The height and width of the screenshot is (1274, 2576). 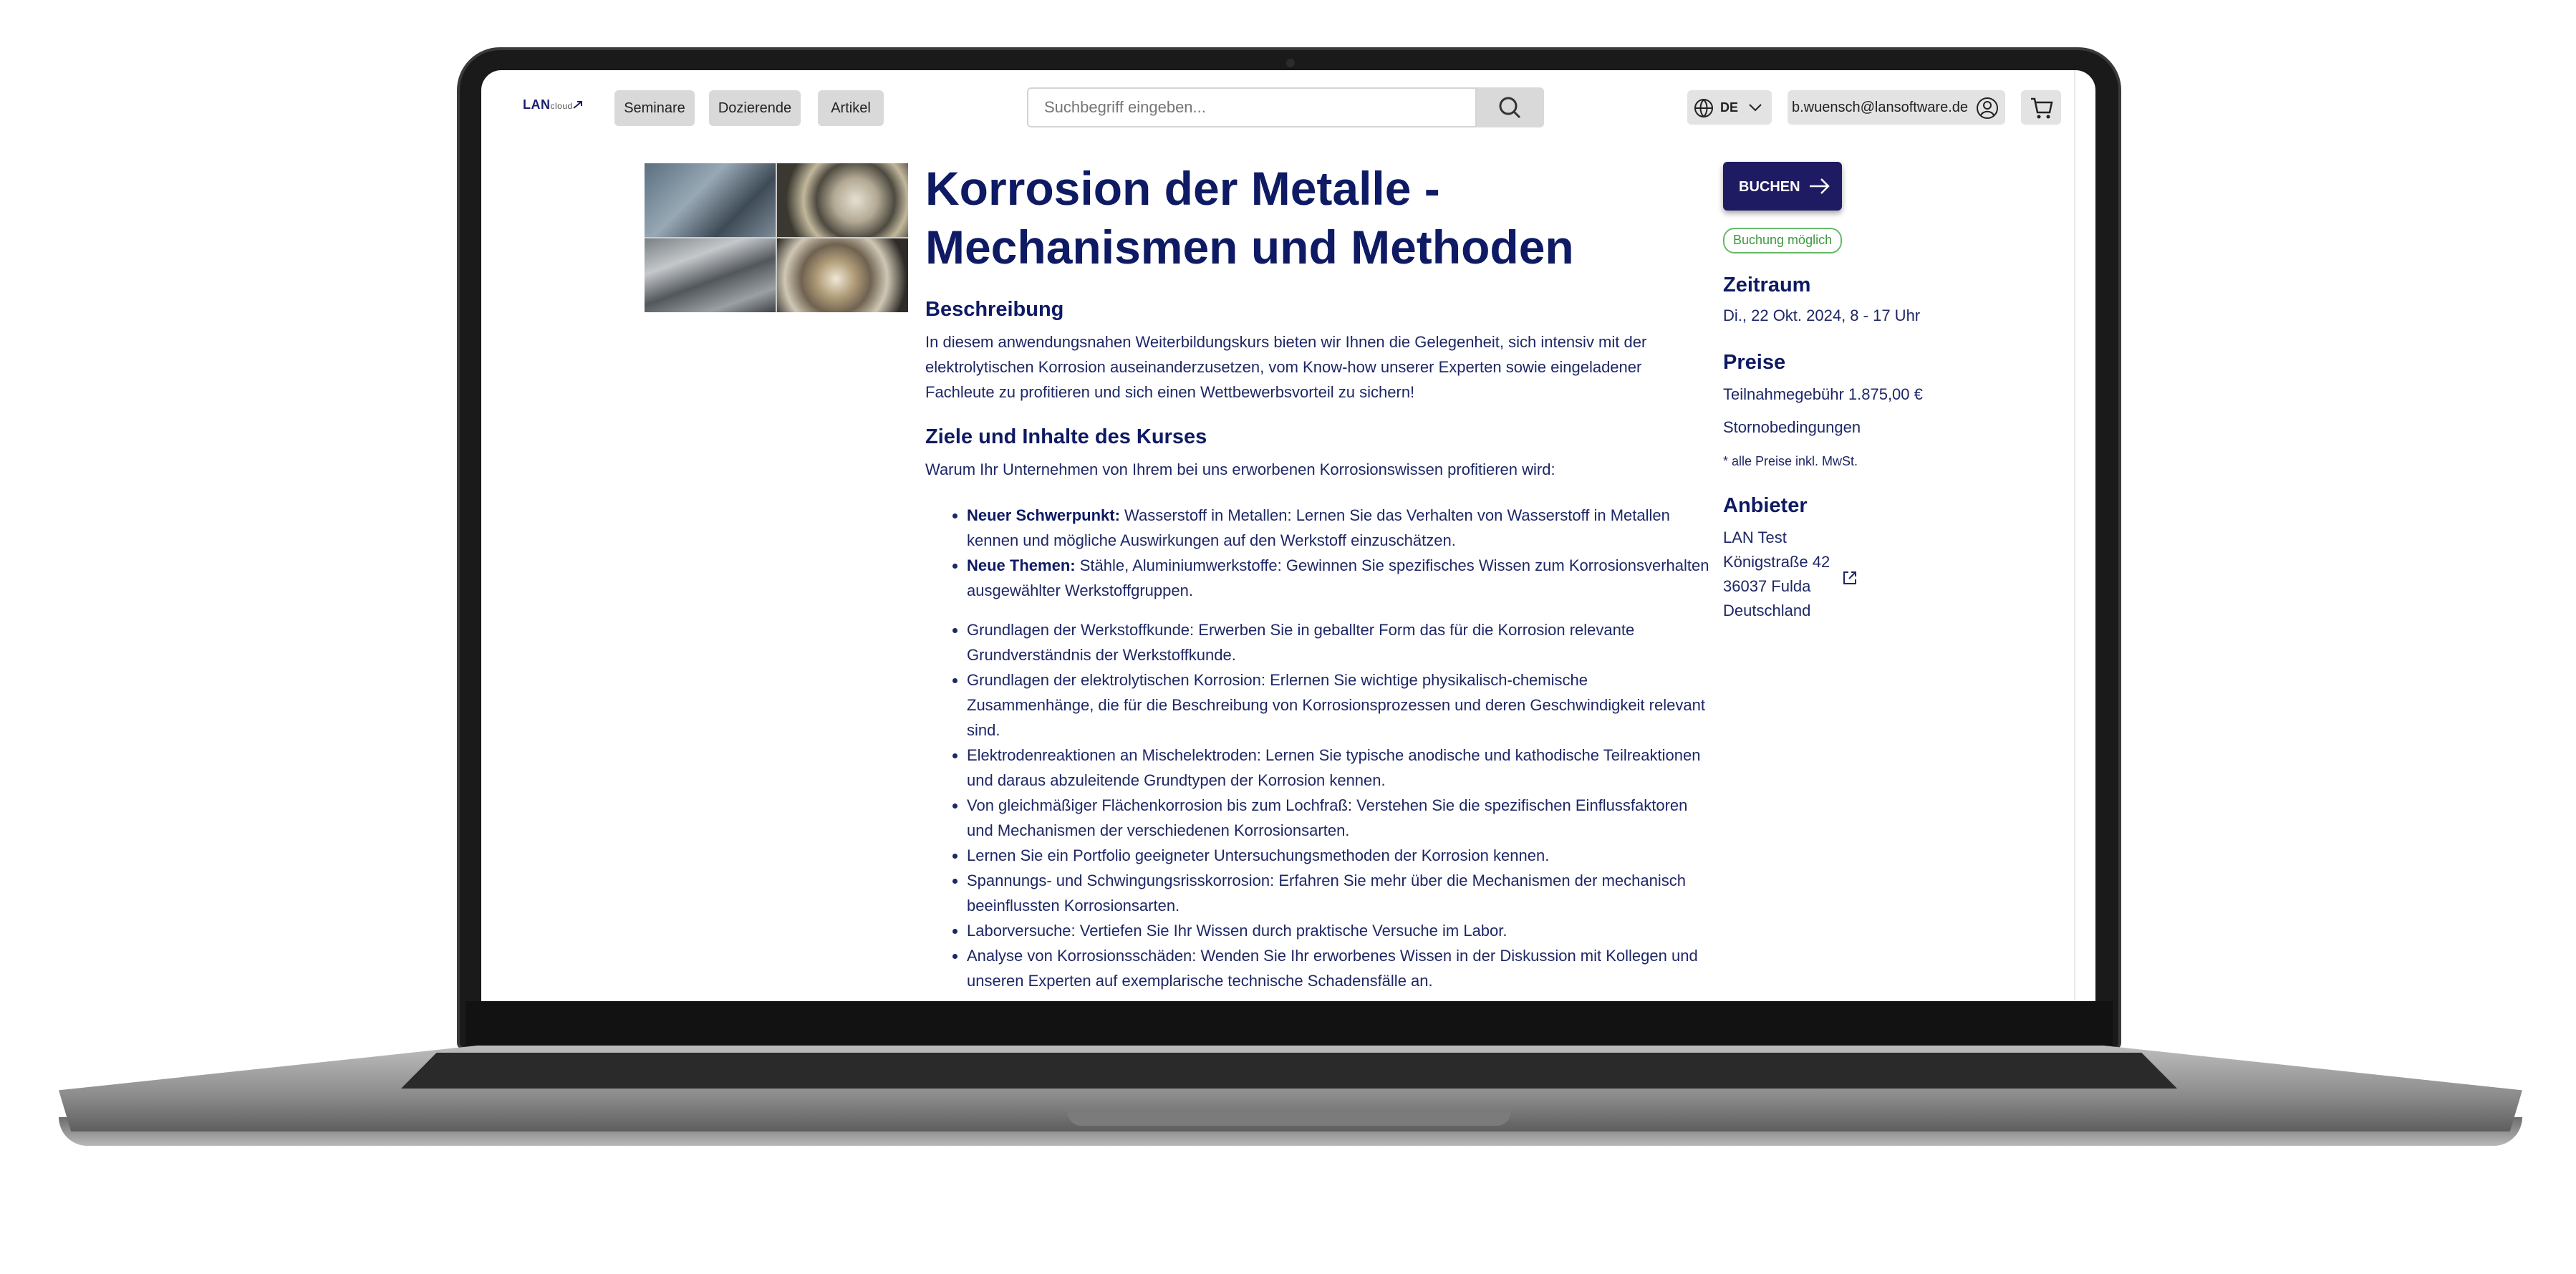 I want to click on cart-icon, so click(x=2042, y=108).